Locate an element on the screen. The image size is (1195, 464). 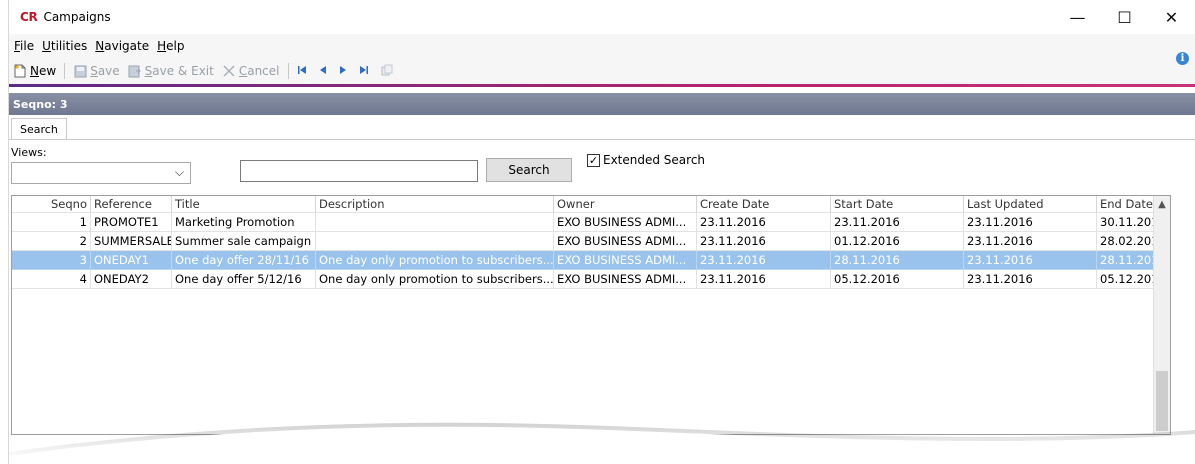
menu-navigate: Navigate is located at coordinates (122, 46).